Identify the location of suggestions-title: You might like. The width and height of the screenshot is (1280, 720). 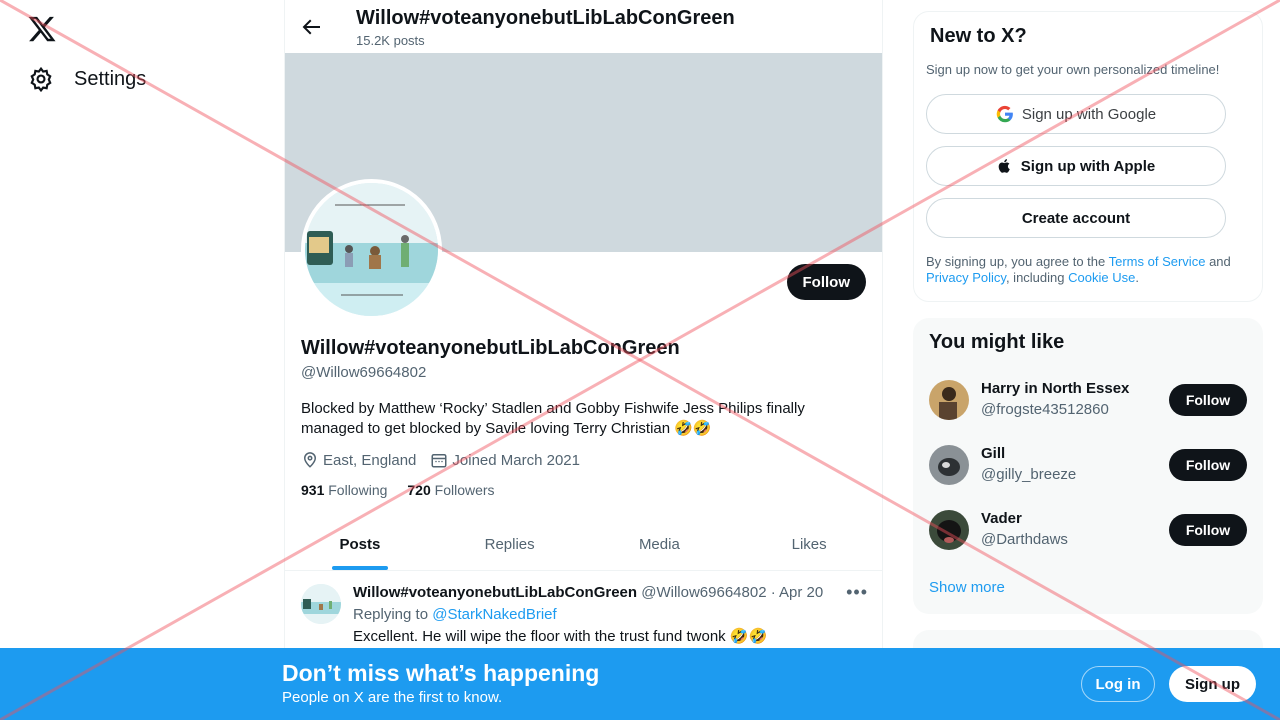
(997, 342).